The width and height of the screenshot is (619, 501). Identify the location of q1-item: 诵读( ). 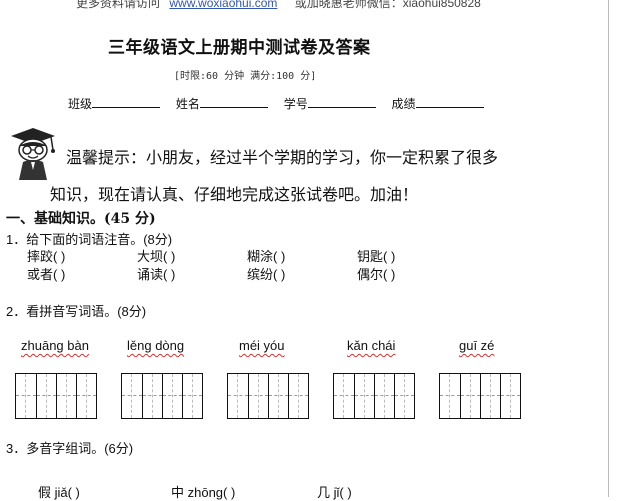
(192, 273).